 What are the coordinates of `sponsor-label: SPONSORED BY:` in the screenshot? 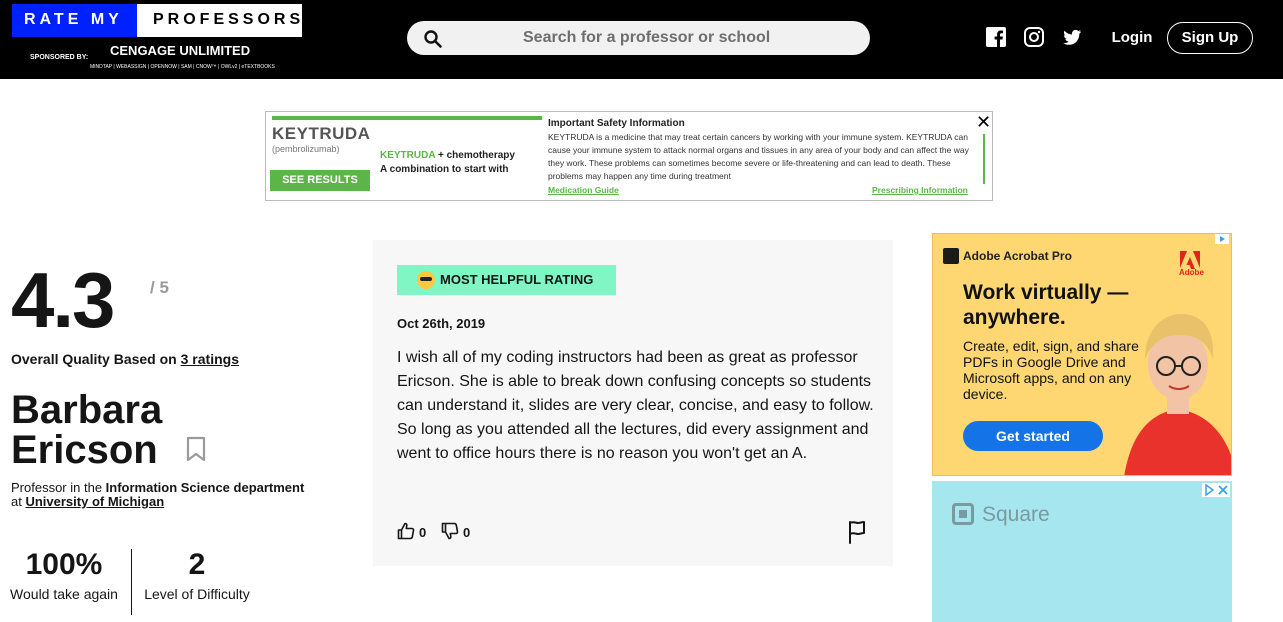 It's located at (59, 57).